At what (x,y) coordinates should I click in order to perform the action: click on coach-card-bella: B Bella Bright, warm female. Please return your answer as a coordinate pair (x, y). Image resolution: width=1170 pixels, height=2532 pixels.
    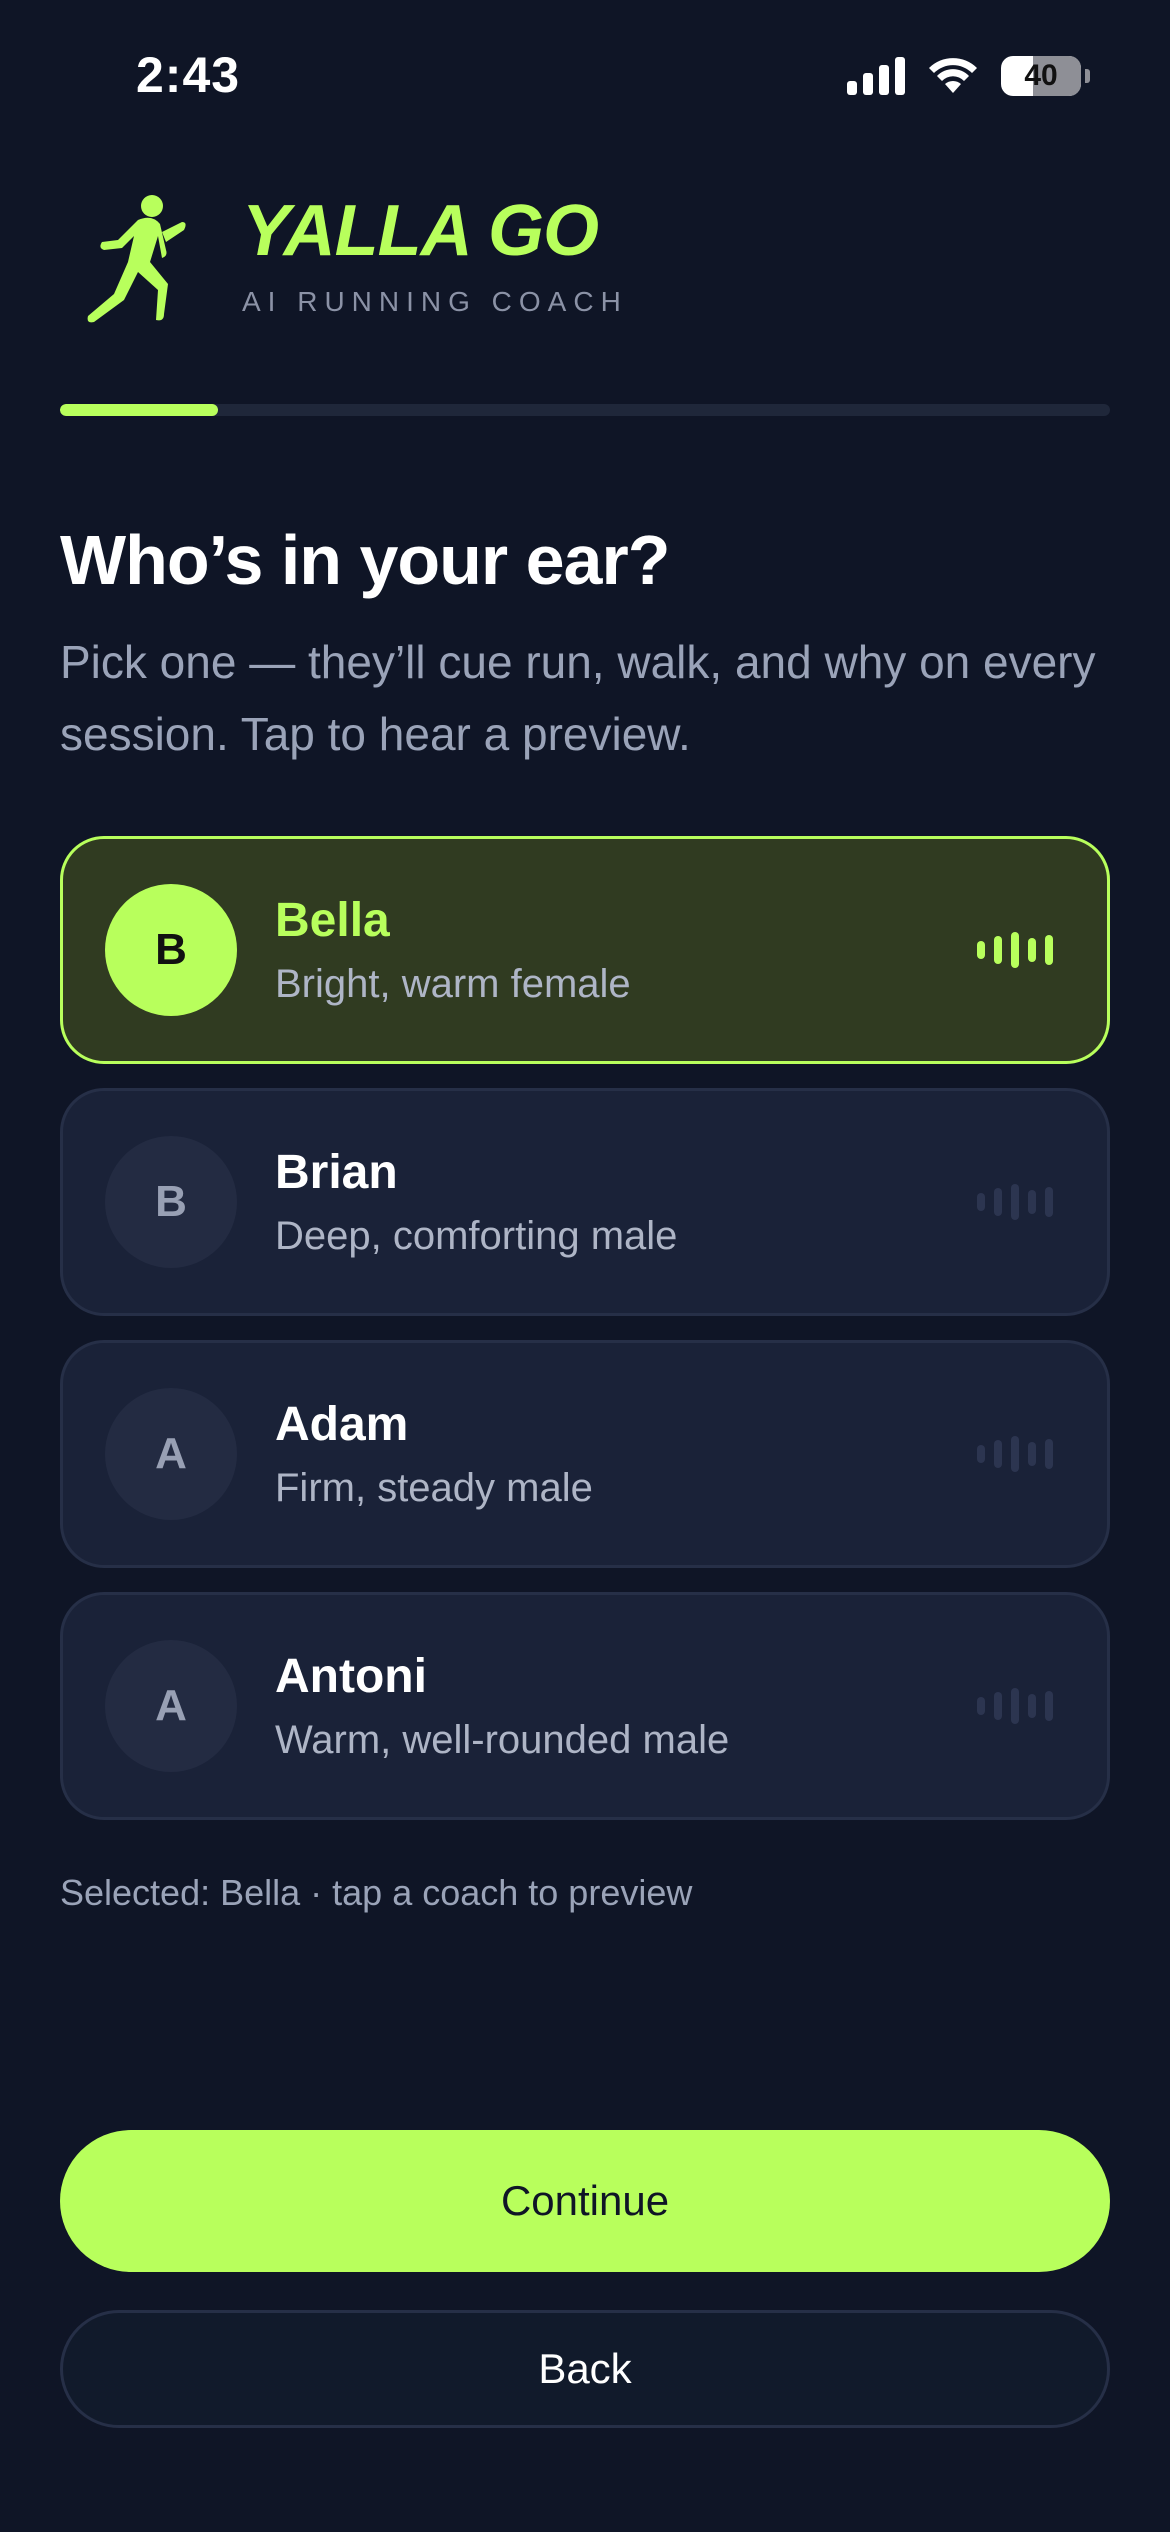
    Looking at the image, I should click on (585, 950).